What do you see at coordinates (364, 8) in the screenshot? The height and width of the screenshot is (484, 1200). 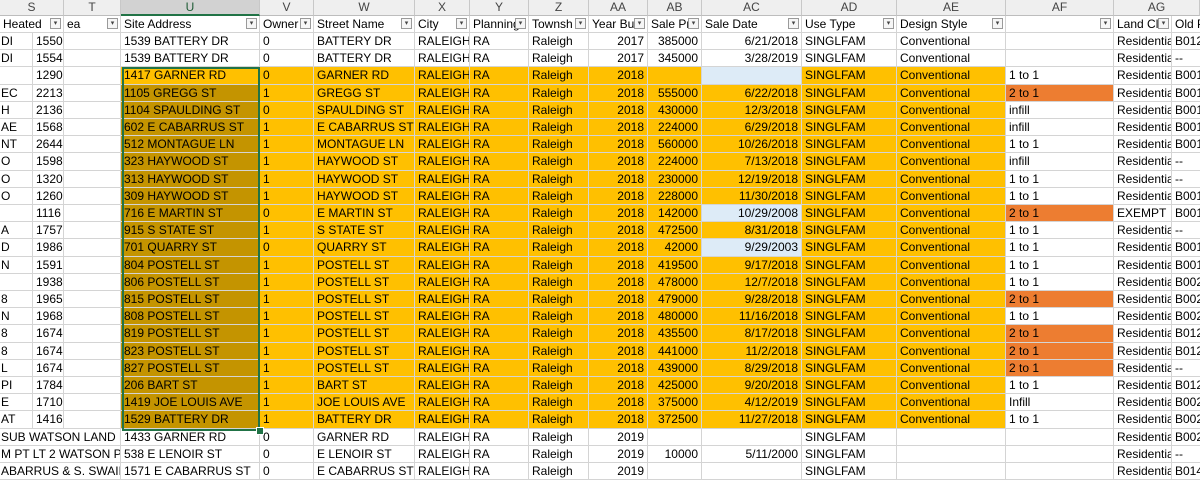 I see `column-header-w: W` at bounding box center [364, 8].